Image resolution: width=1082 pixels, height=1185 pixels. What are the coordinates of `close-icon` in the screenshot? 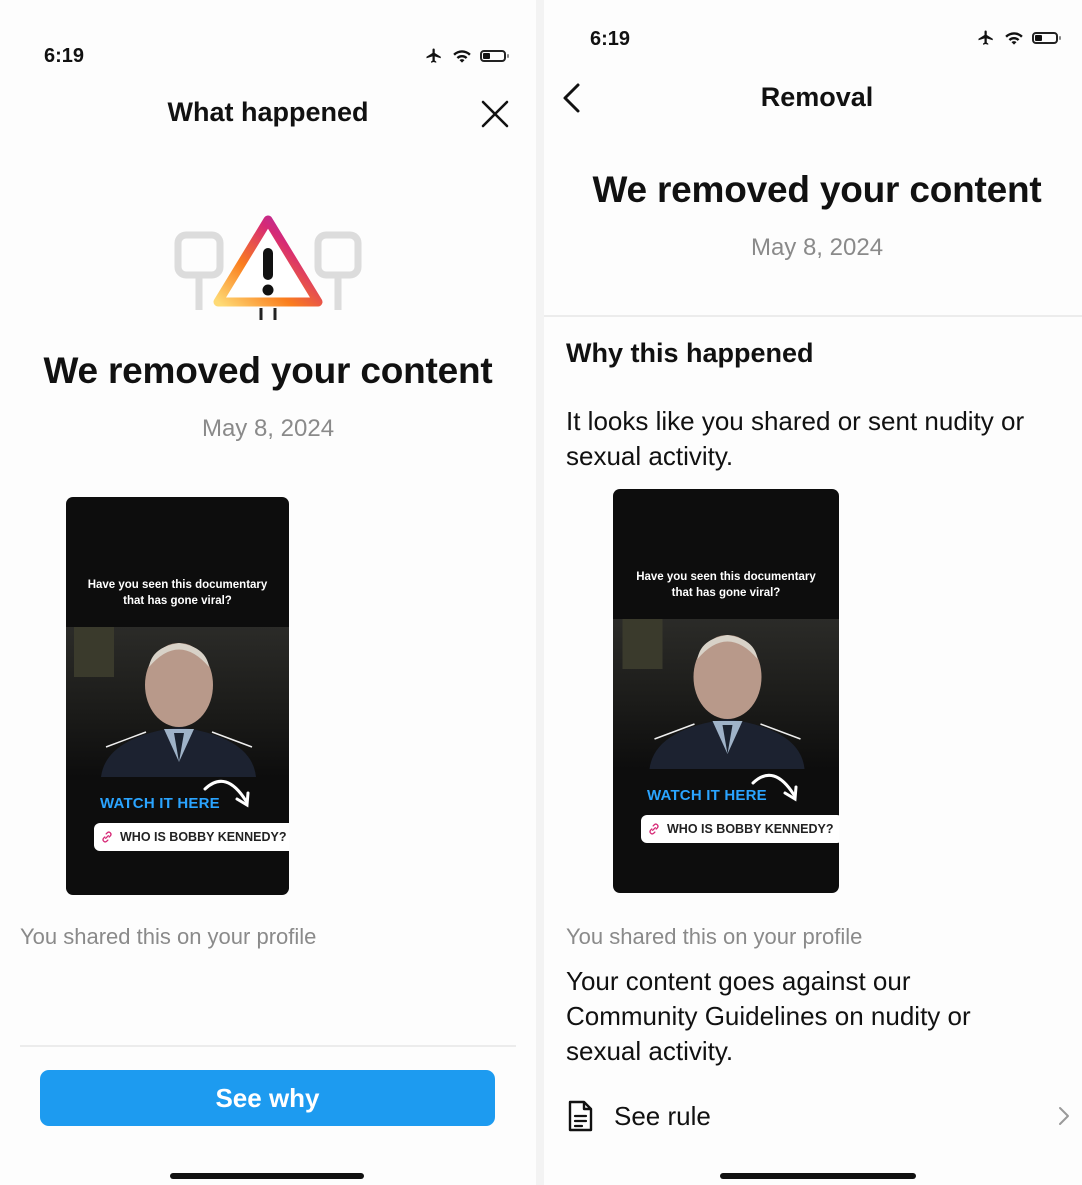 It's located at (495, 114).